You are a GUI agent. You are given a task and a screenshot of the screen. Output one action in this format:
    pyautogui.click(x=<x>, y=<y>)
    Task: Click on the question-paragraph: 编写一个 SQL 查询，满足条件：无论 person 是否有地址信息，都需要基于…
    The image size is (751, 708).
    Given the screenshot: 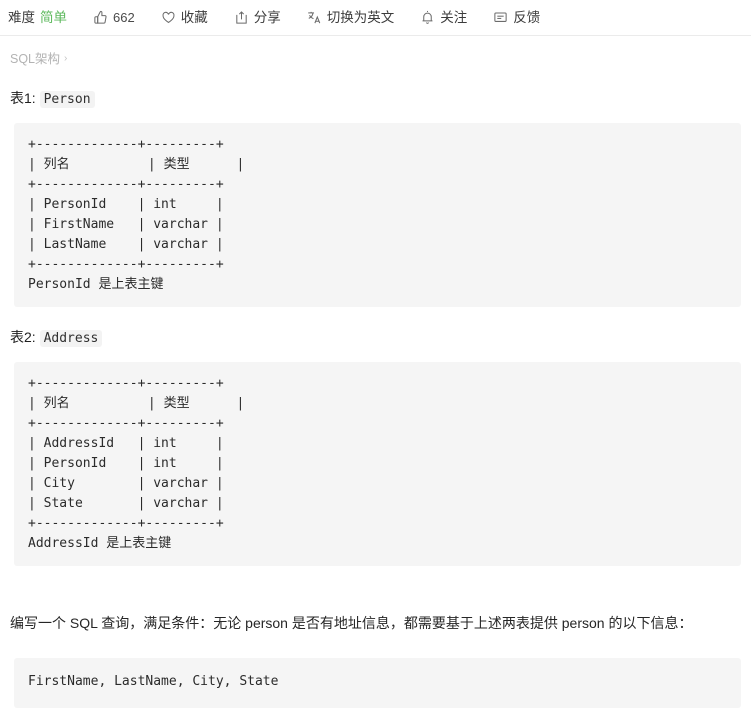 What is the action you would take?
    pyautogui.click(x=351, y=623)
    